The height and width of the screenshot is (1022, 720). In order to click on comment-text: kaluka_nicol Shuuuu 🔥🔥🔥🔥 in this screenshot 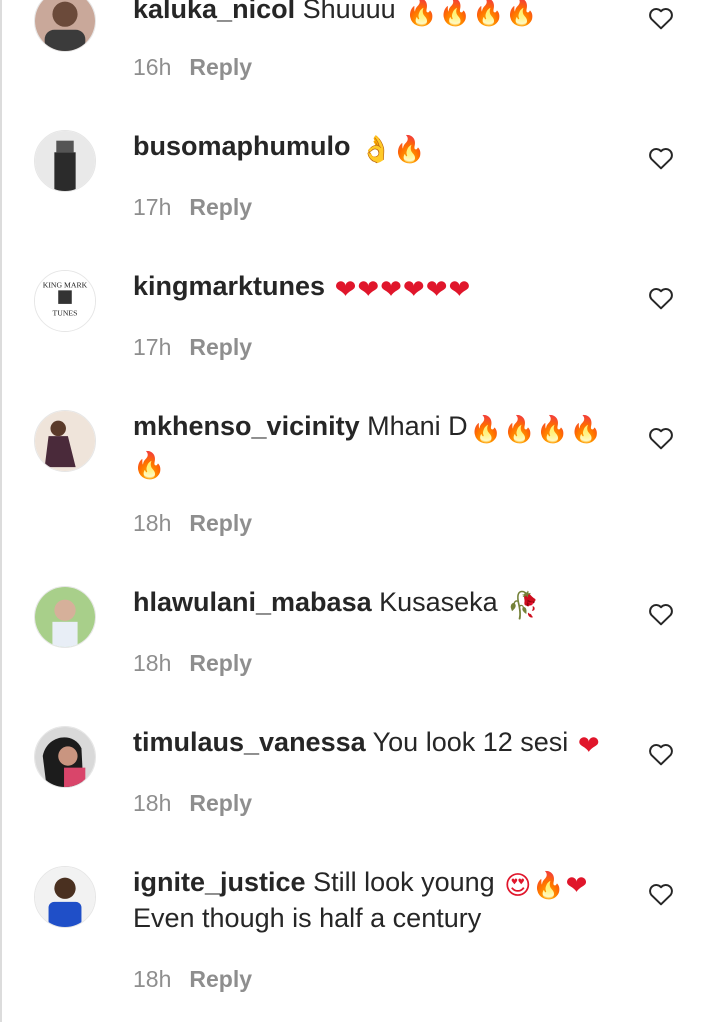, I will do `click(373, 13)`.